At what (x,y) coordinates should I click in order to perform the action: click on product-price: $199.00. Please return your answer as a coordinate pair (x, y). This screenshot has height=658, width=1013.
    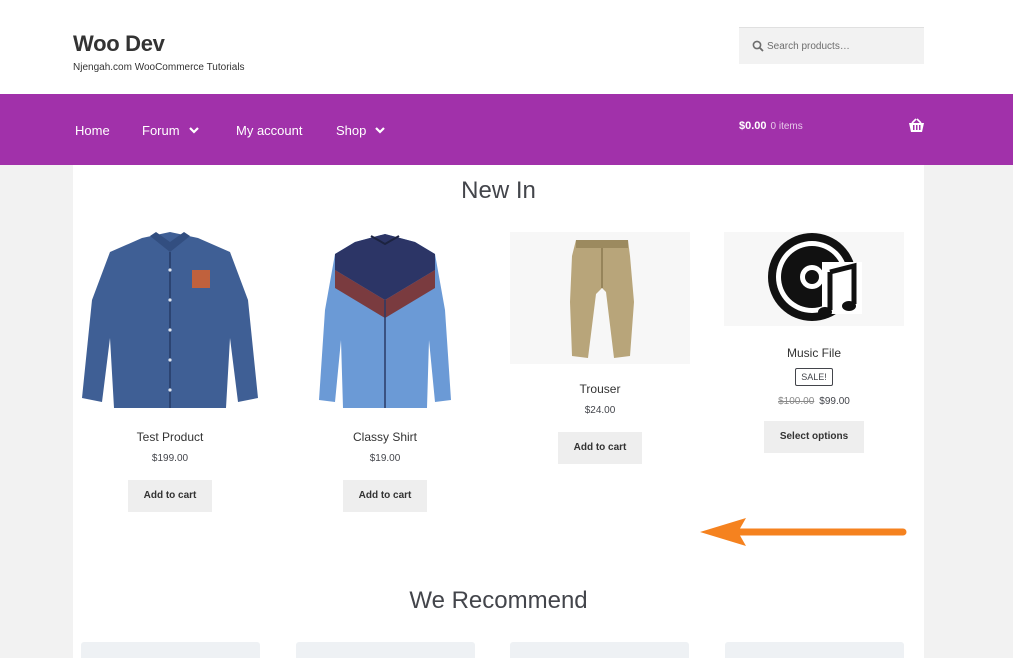
    Looking at the image, I should click on (170, 458).